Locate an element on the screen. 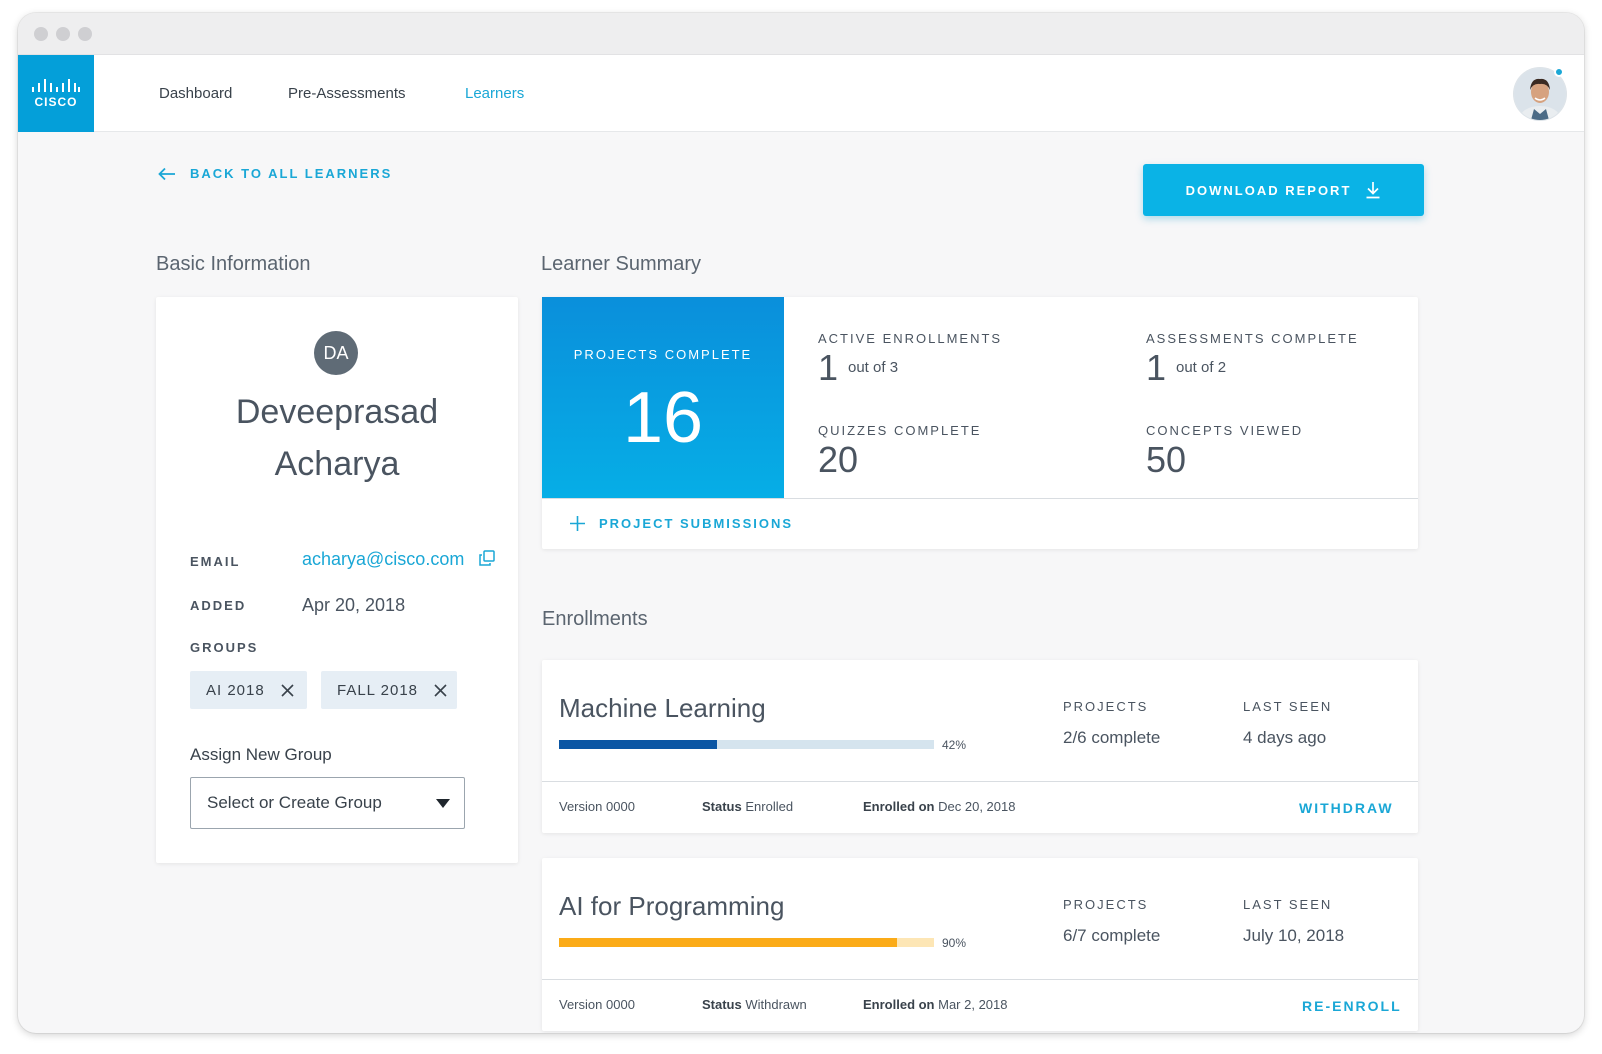 The width and height of the screenshot is (1602, 1054). back-to-learners-link: BACK TO ALL LEARNERS is located at coordinates (275, 173).